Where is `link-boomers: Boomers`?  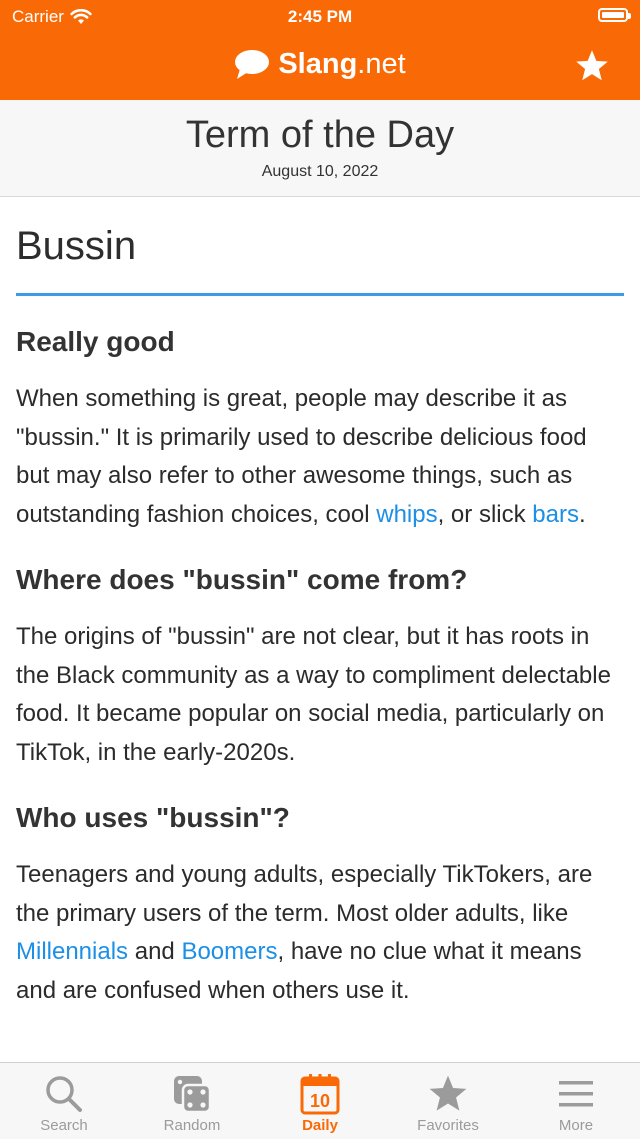
link-boomers: Boomers is located at coordinates (229, 951).